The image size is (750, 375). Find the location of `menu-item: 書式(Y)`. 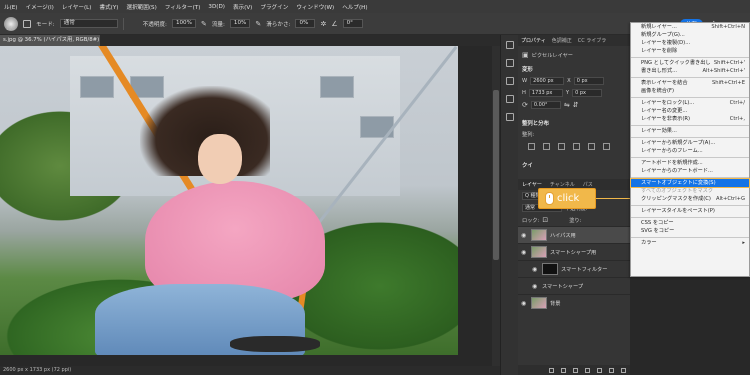

menu-item: 書式(Y) is located at coordinates (108, 7).